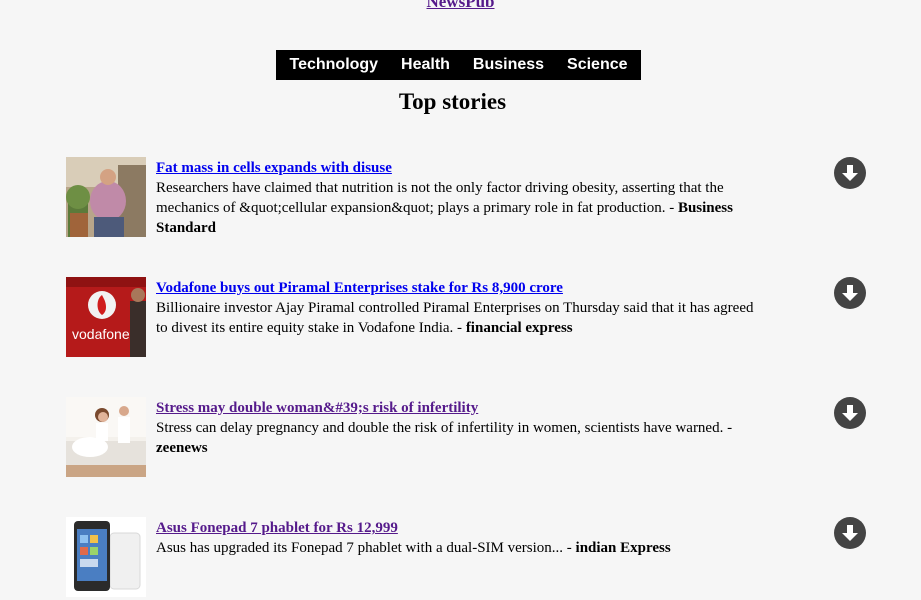  What do you see at coordinates (333, 65) in the screenshot?
I see `nav-technology: Technology` at bounding box center [333, 65].